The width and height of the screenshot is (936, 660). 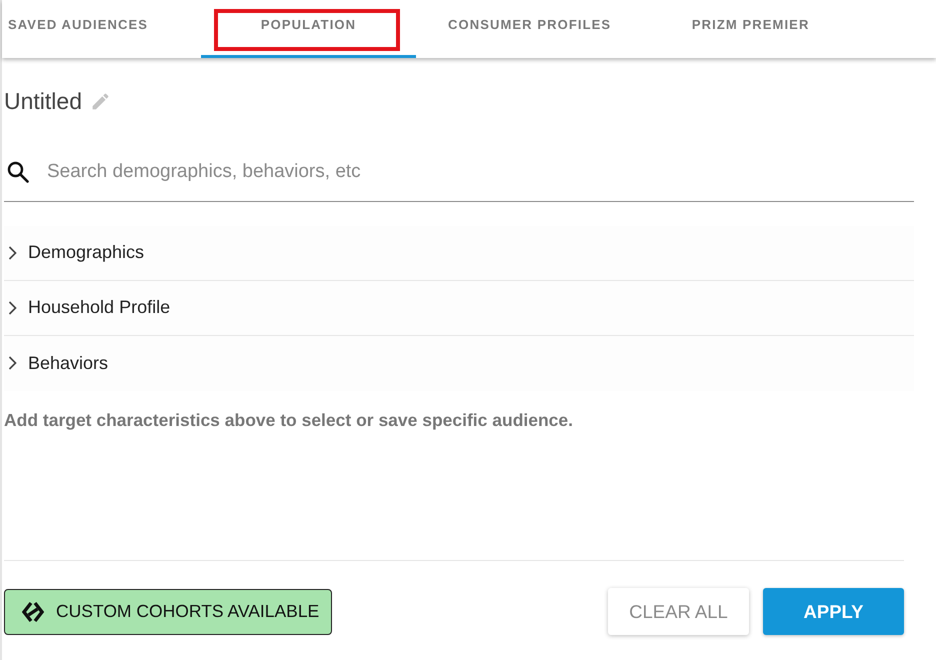 What do you see at coordinates (43, 101) in the screenshot?
I see `audience-title: Untitled` at bounding box center [43, 101].